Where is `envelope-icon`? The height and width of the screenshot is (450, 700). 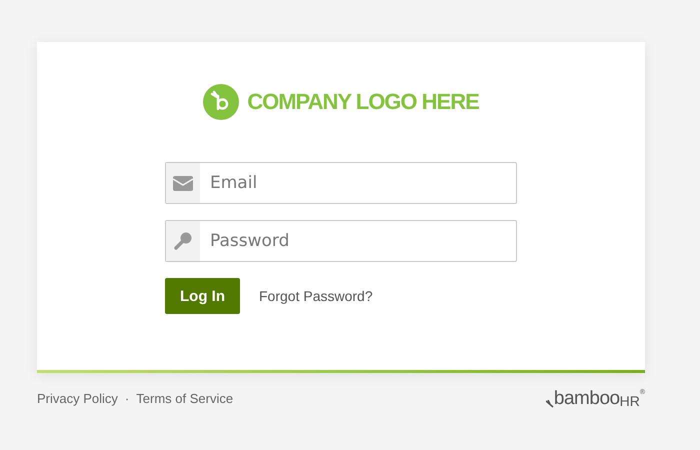
envelope-icon is located at coordinates (183, 183).